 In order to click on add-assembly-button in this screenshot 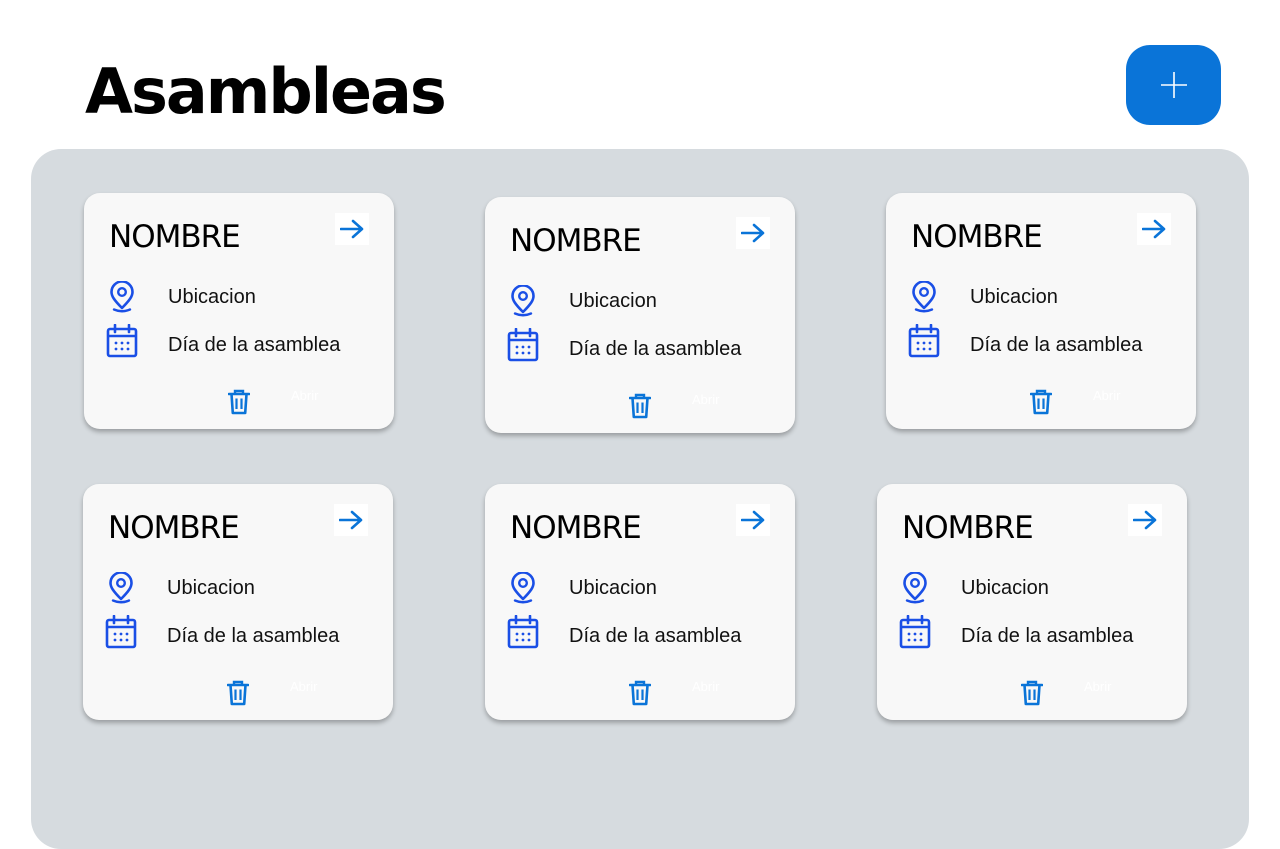, I will do `click(1173, 85)`.